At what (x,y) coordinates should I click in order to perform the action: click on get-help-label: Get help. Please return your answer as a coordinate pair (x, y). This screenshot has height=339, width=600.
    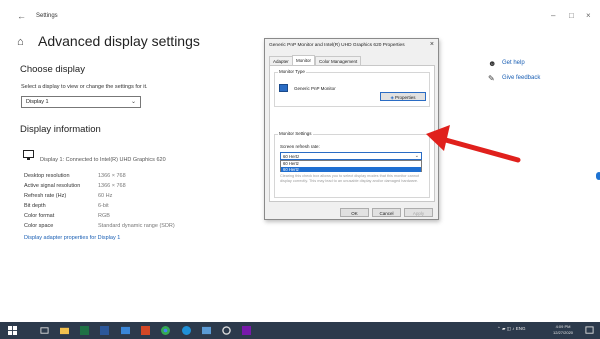
    Looking at the image, I should click on (513, 63).